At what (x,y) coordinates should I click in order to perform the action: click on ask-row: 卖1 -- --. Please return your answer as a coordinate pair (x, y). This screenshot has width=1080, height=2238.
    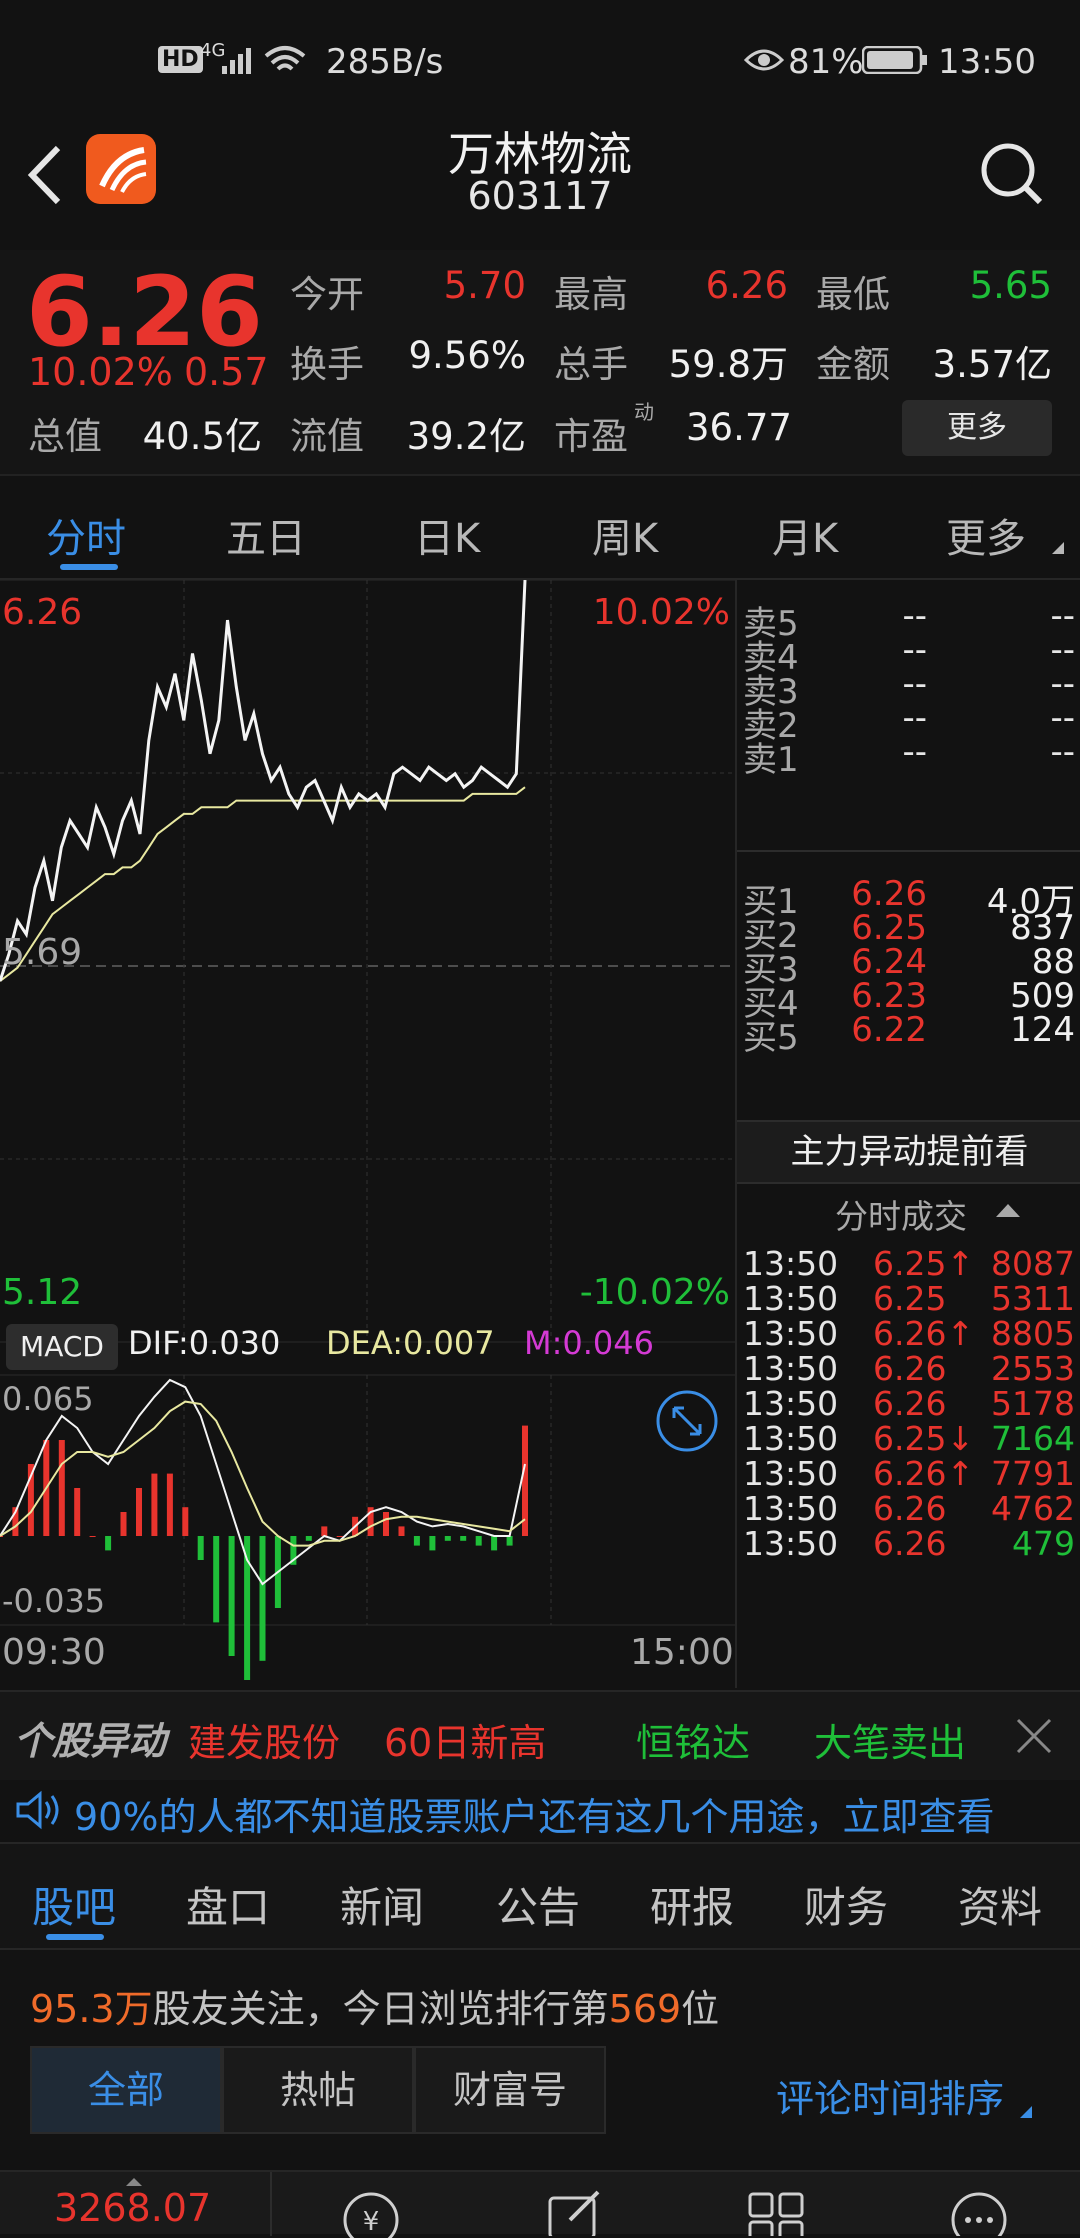
    Looking at the image, I should click on (908, 754).